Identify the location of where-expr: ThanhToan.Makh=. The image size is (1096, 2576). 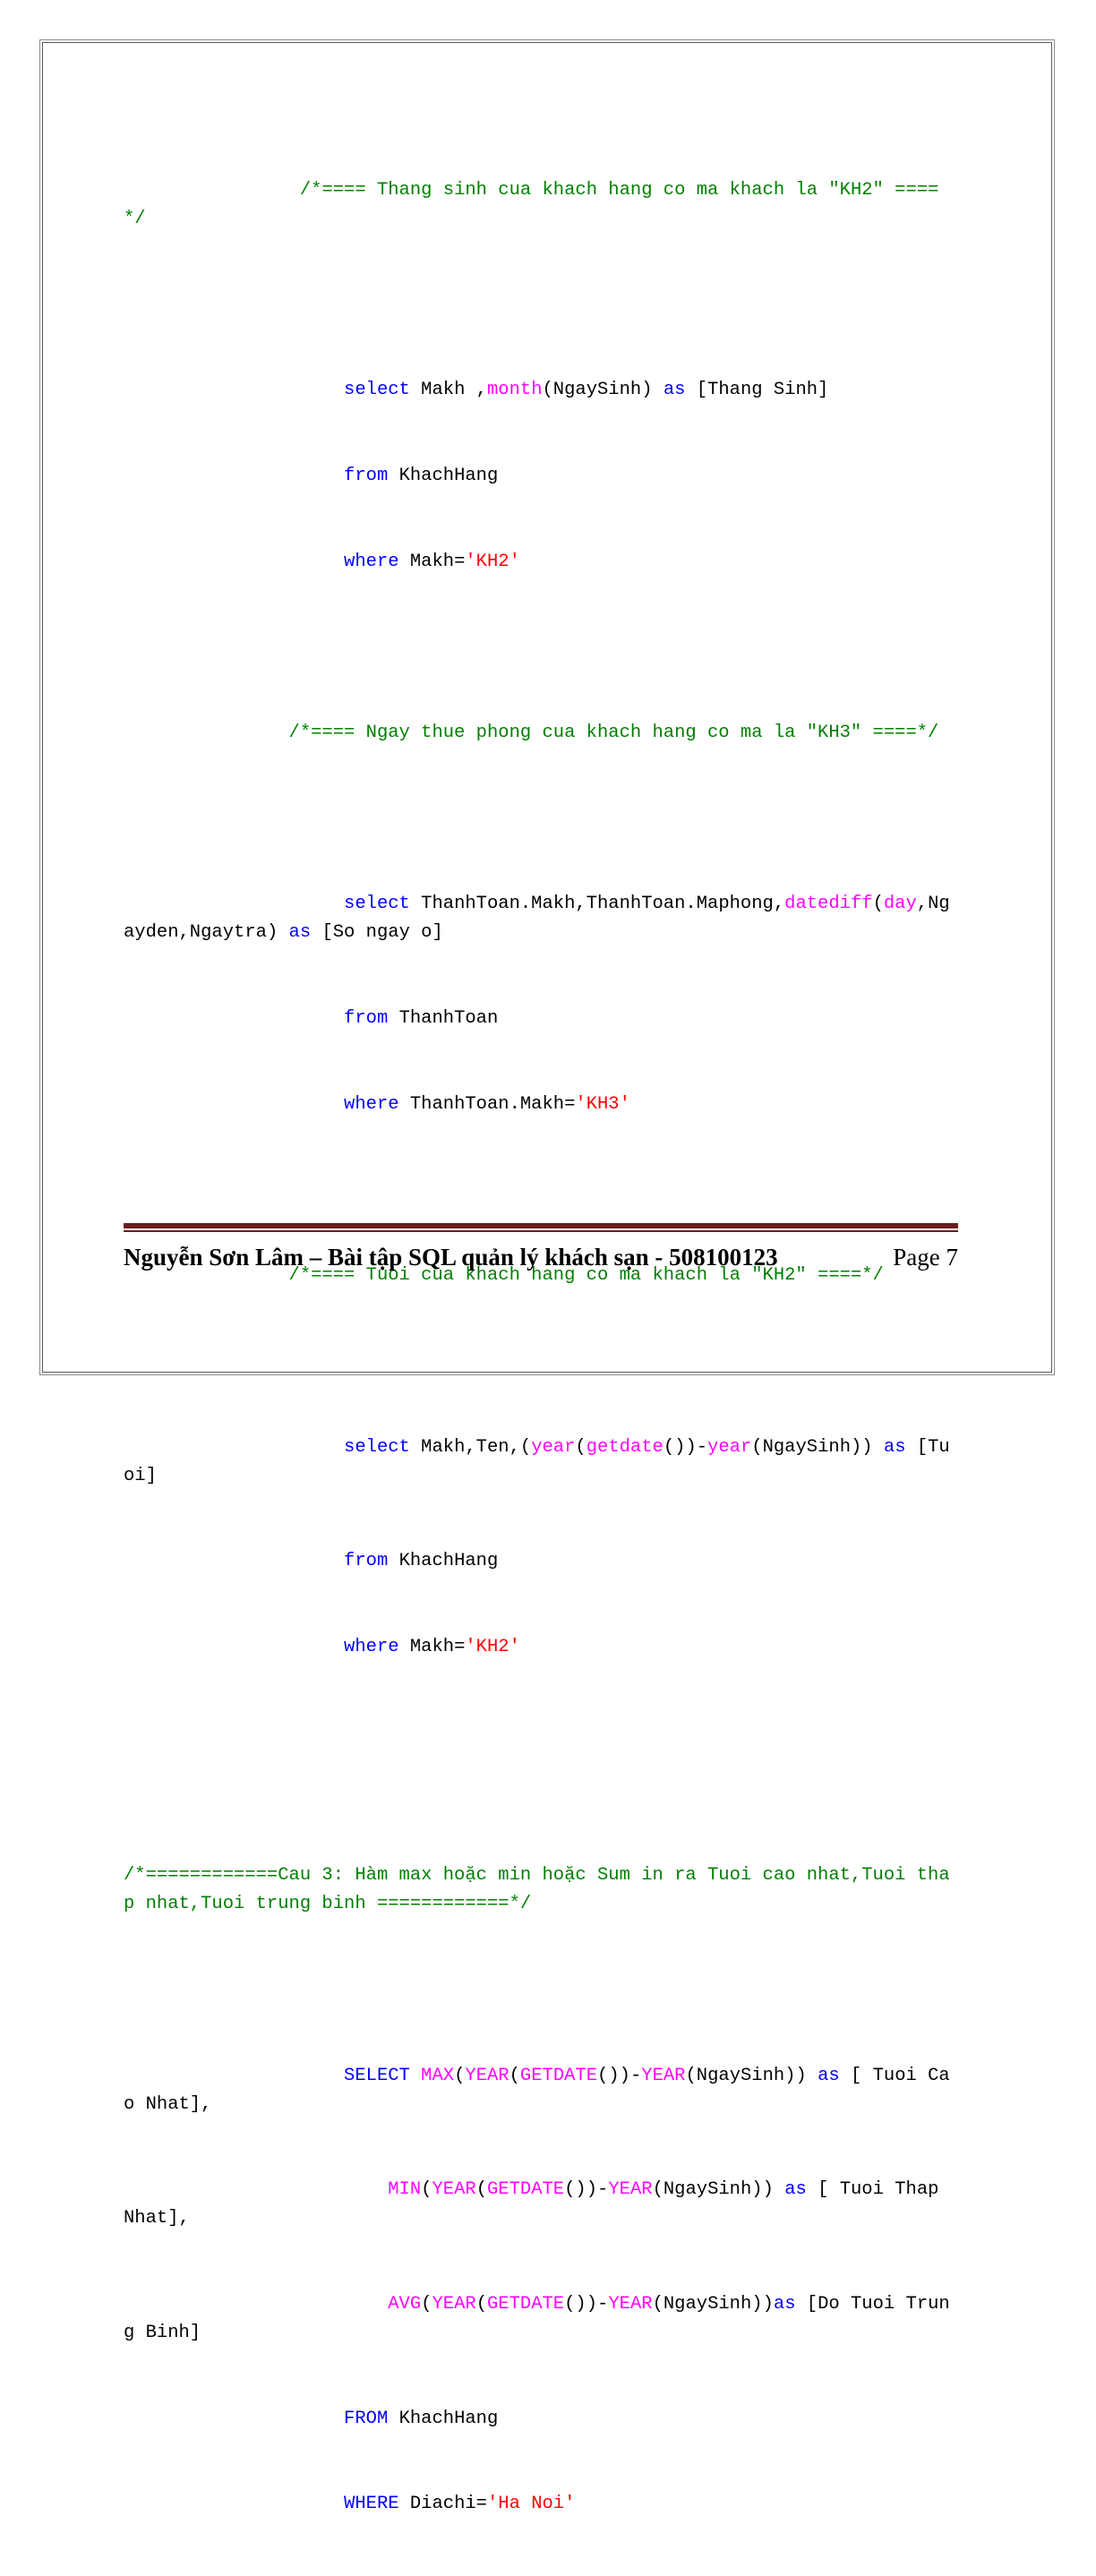
(487, 1104).